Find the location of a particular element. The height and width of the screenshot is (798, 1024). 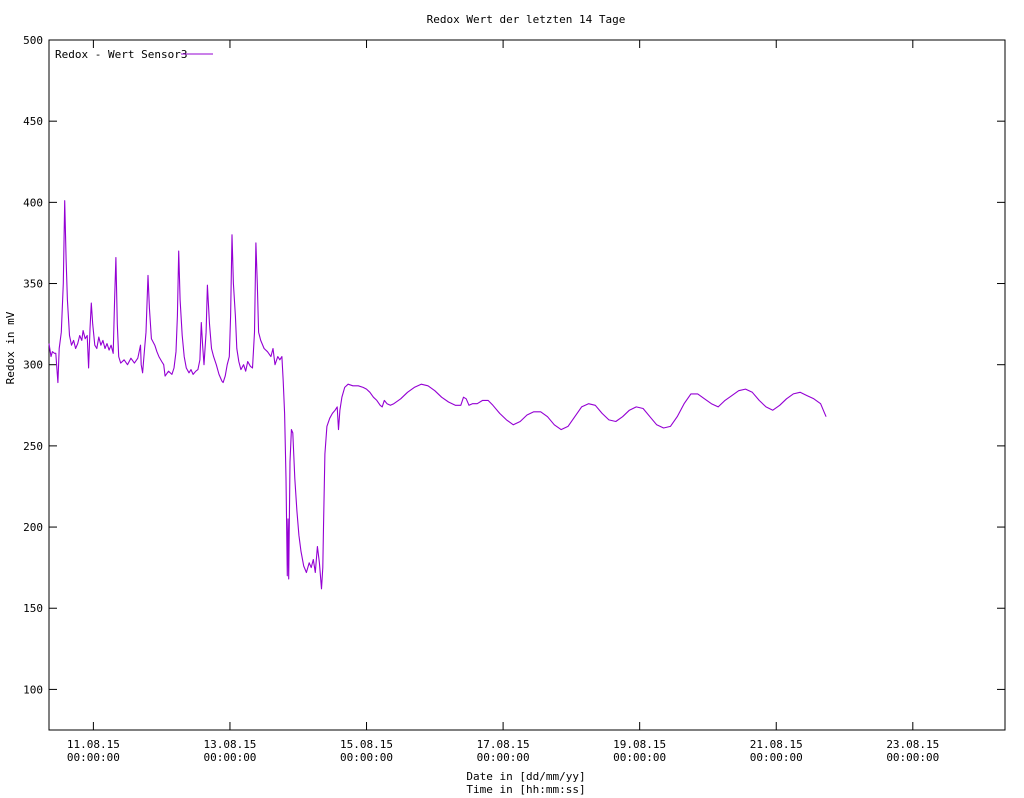

y-tick-label: 100 is located at coordinates (33, 689).